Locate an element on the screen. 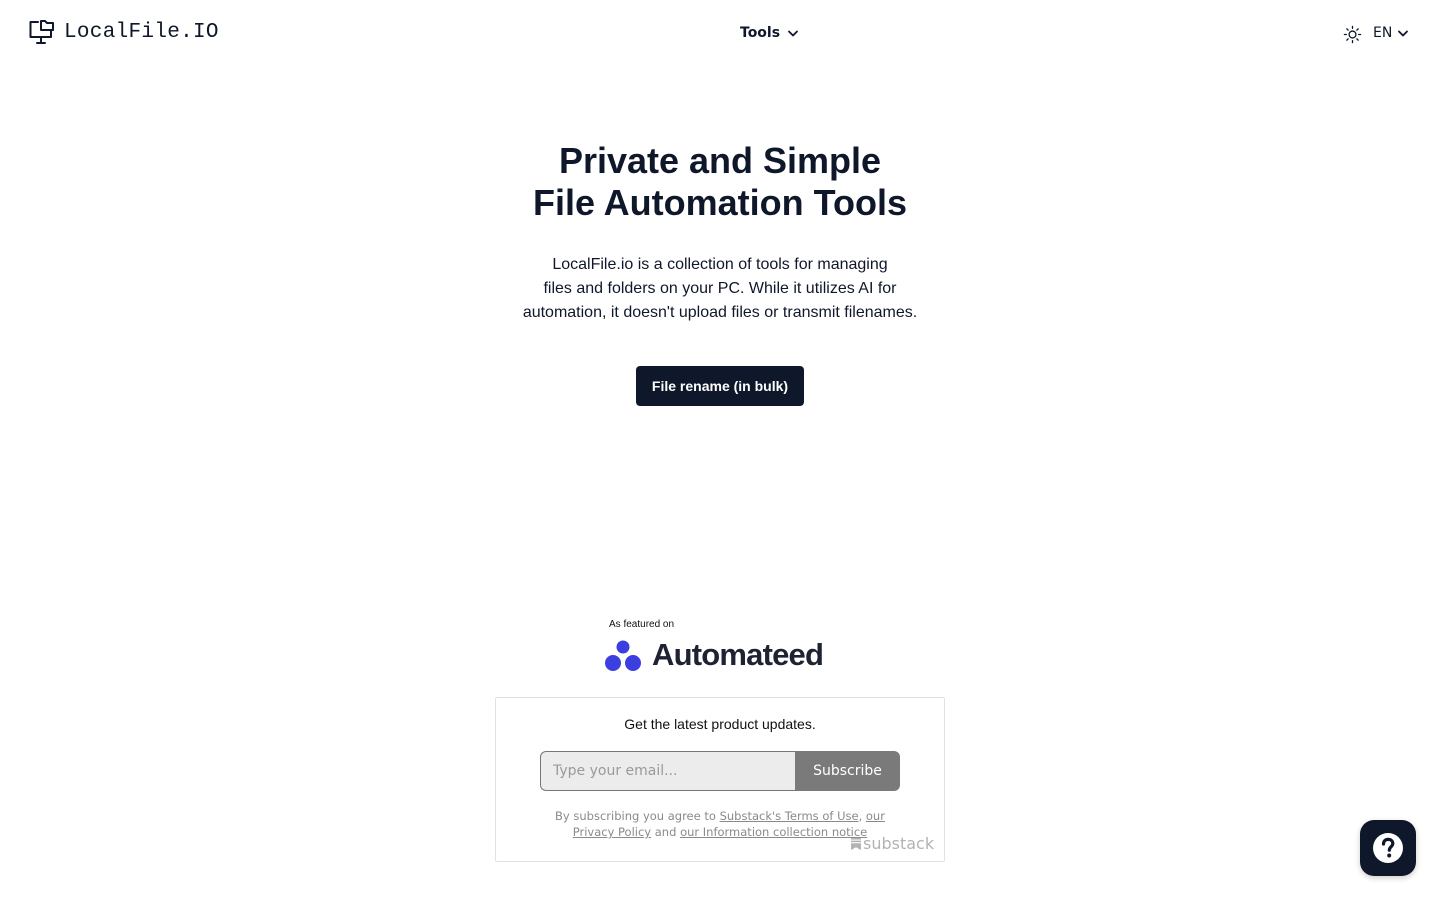 The width and height of the screenshot is (1440, 900). legal-and: and is located at coordinates (666, 832).